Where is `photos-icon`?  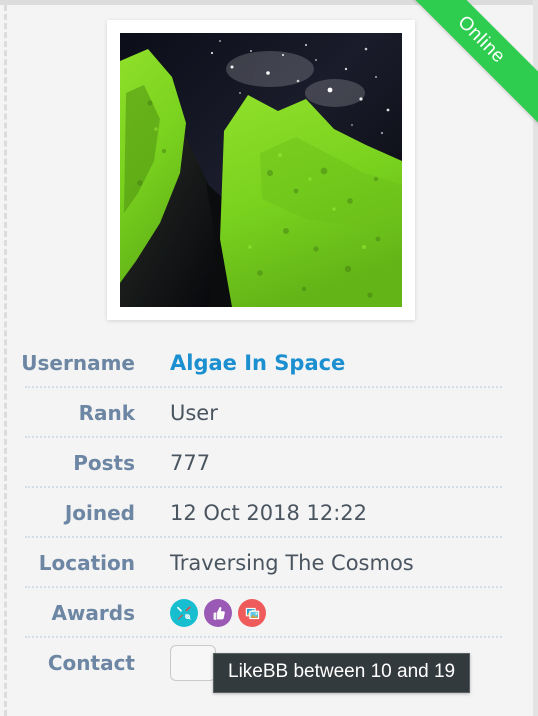 photos-icon is located at coordinates (252, 613).